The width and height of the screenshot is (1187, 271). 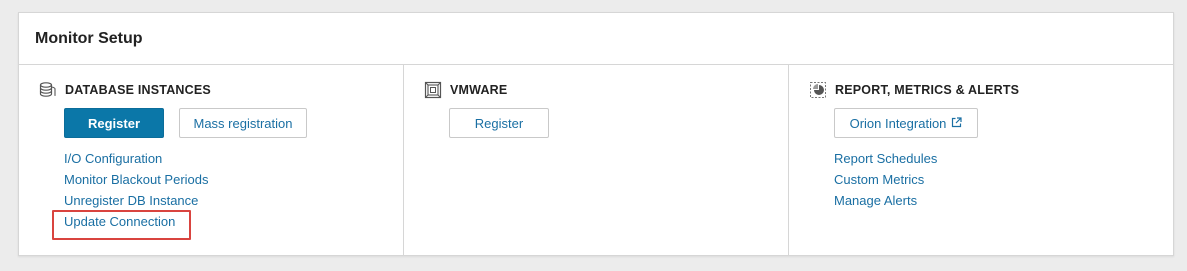 I want to click on vmware-section-header: VMWARE, so click(x=465, y=90).